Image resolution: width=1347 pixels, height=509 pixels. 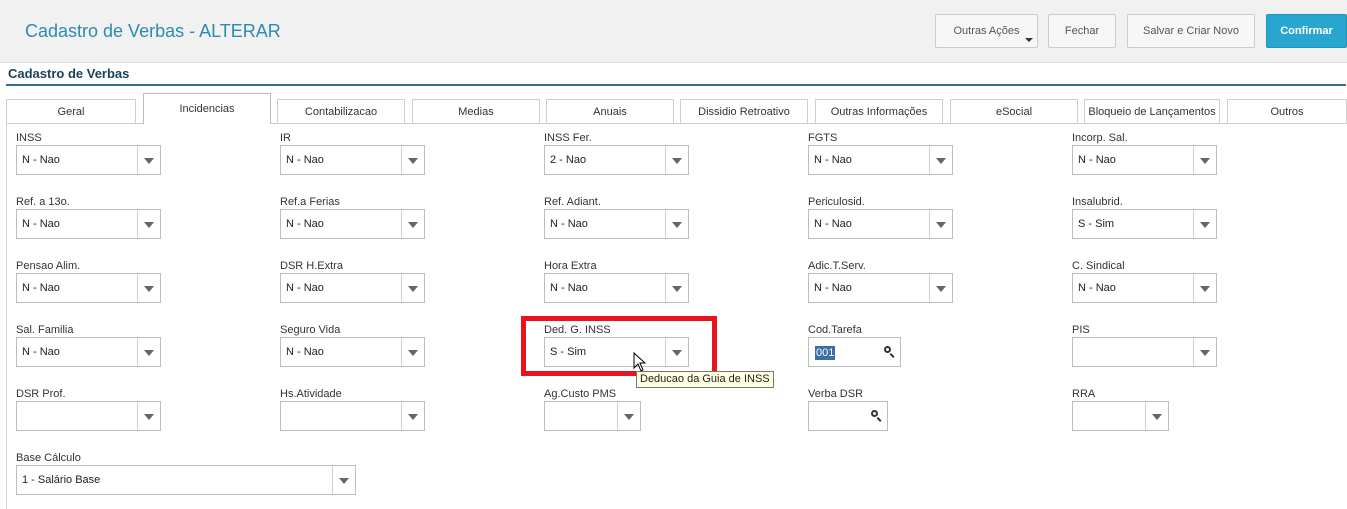 I want to click on ref-13o-value: N - Nao, so click(x=41, y=224).